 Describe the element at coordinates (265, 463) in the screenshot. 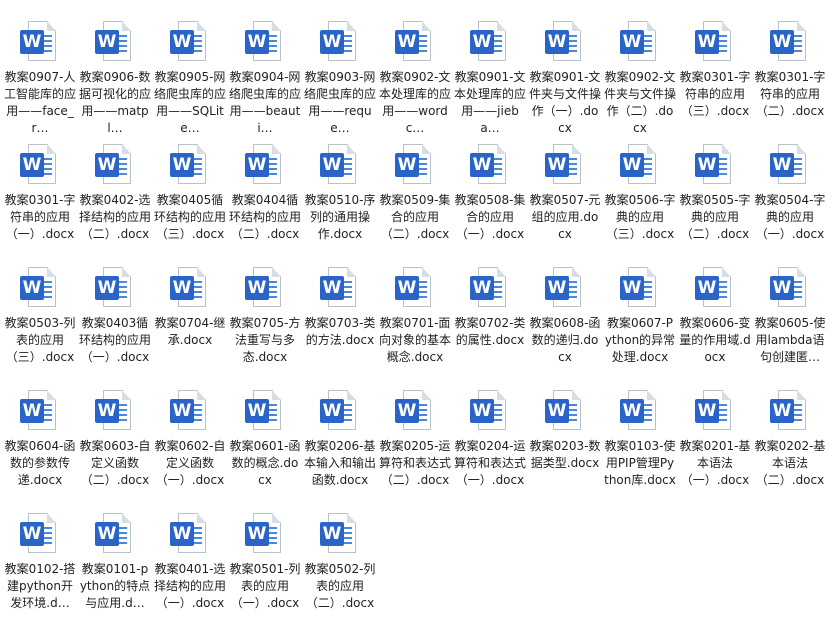

I see `file-name-label: 教案0601-函数的概念.docx` at that location.